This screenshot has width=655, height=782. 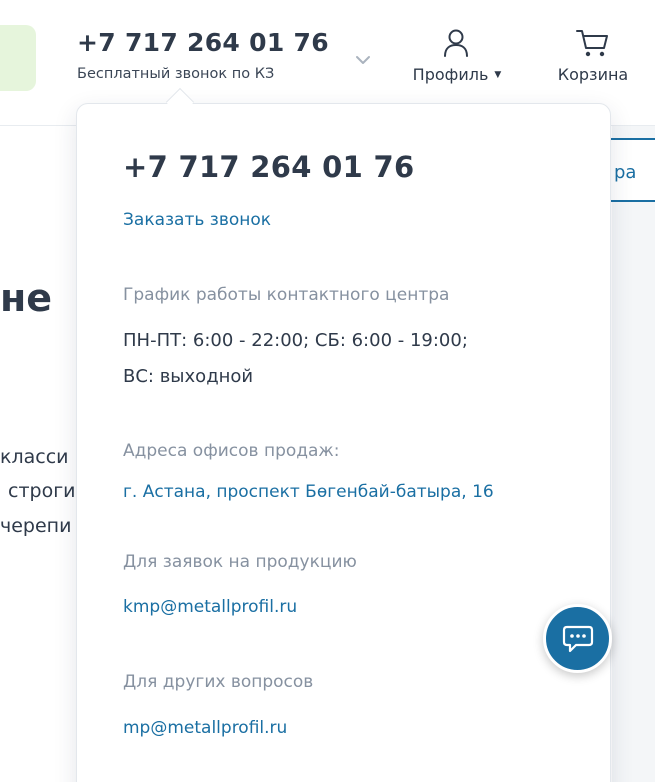 What do you see at coordinates (498, 74) in the screenshot?
I see `caret-down-icon: ▼` at bounding box center [498, 74].